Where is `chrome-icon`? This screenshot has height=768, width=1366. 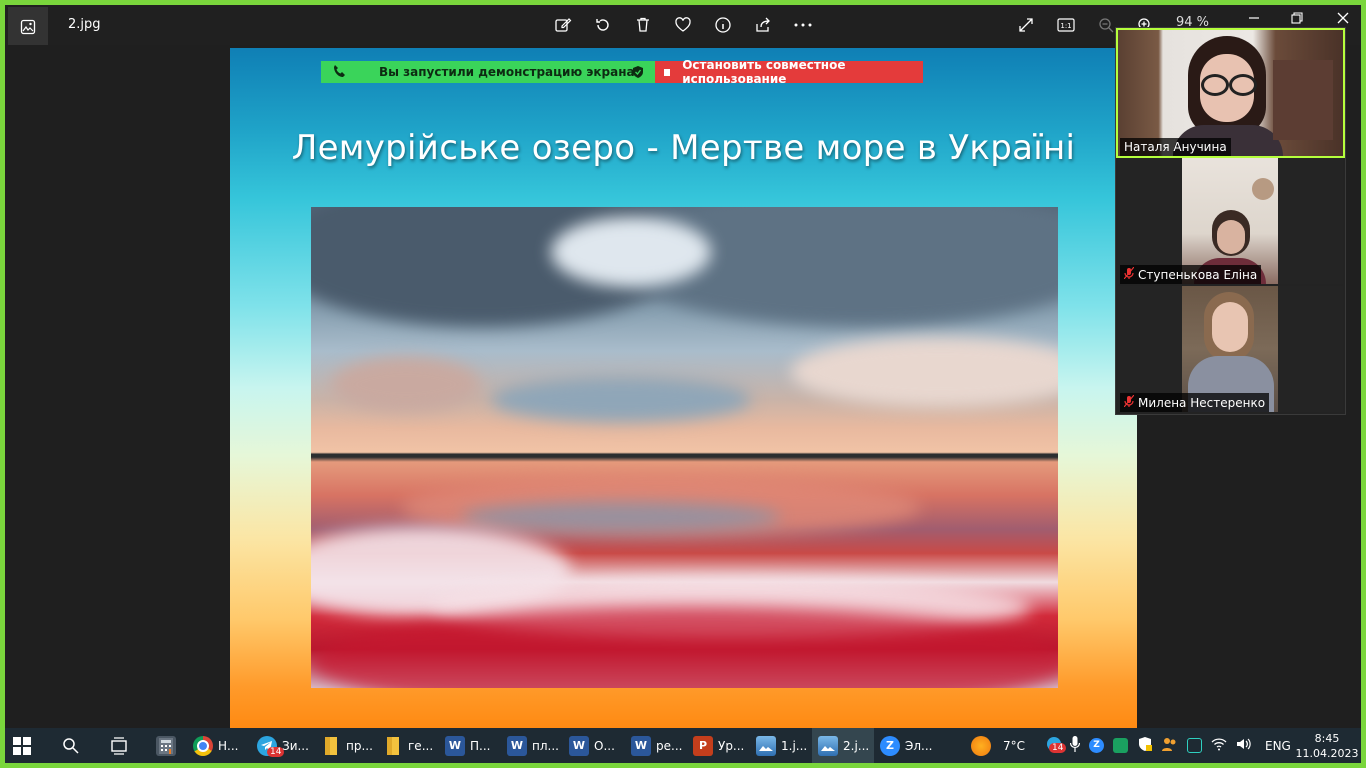 chrome-icon is located at coordinates (203, 745).